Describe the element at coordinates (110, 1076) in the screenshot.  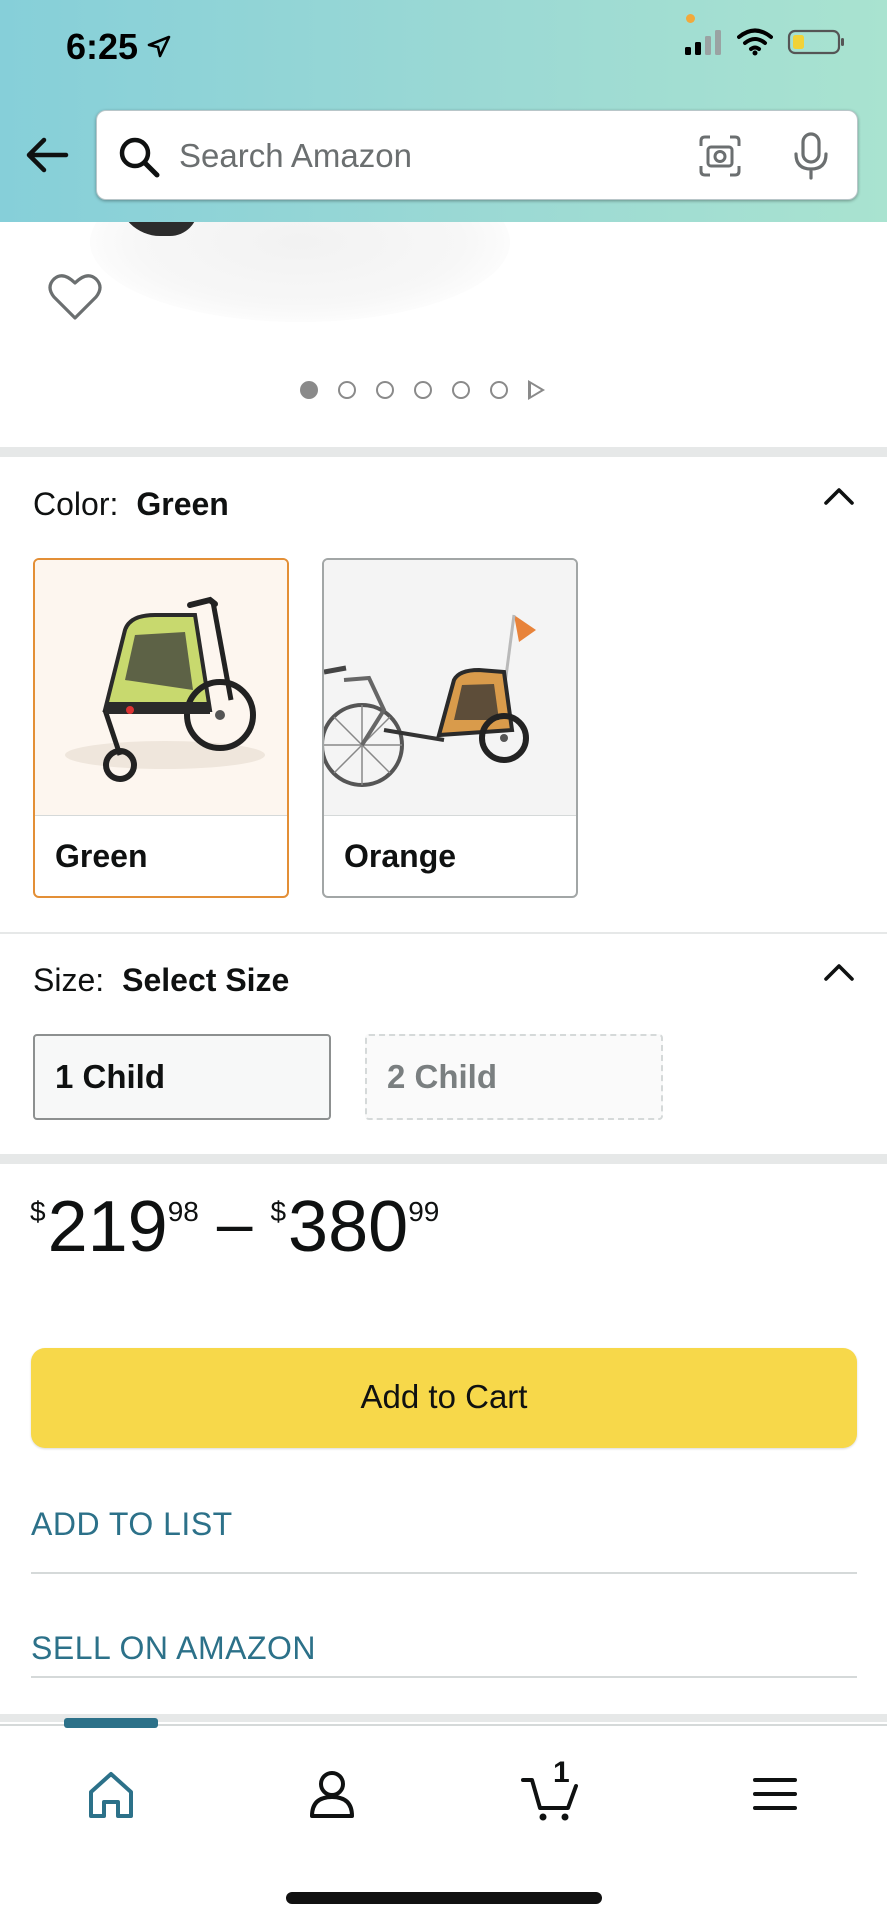
I see `size-option-label: 1 Child` at that location.